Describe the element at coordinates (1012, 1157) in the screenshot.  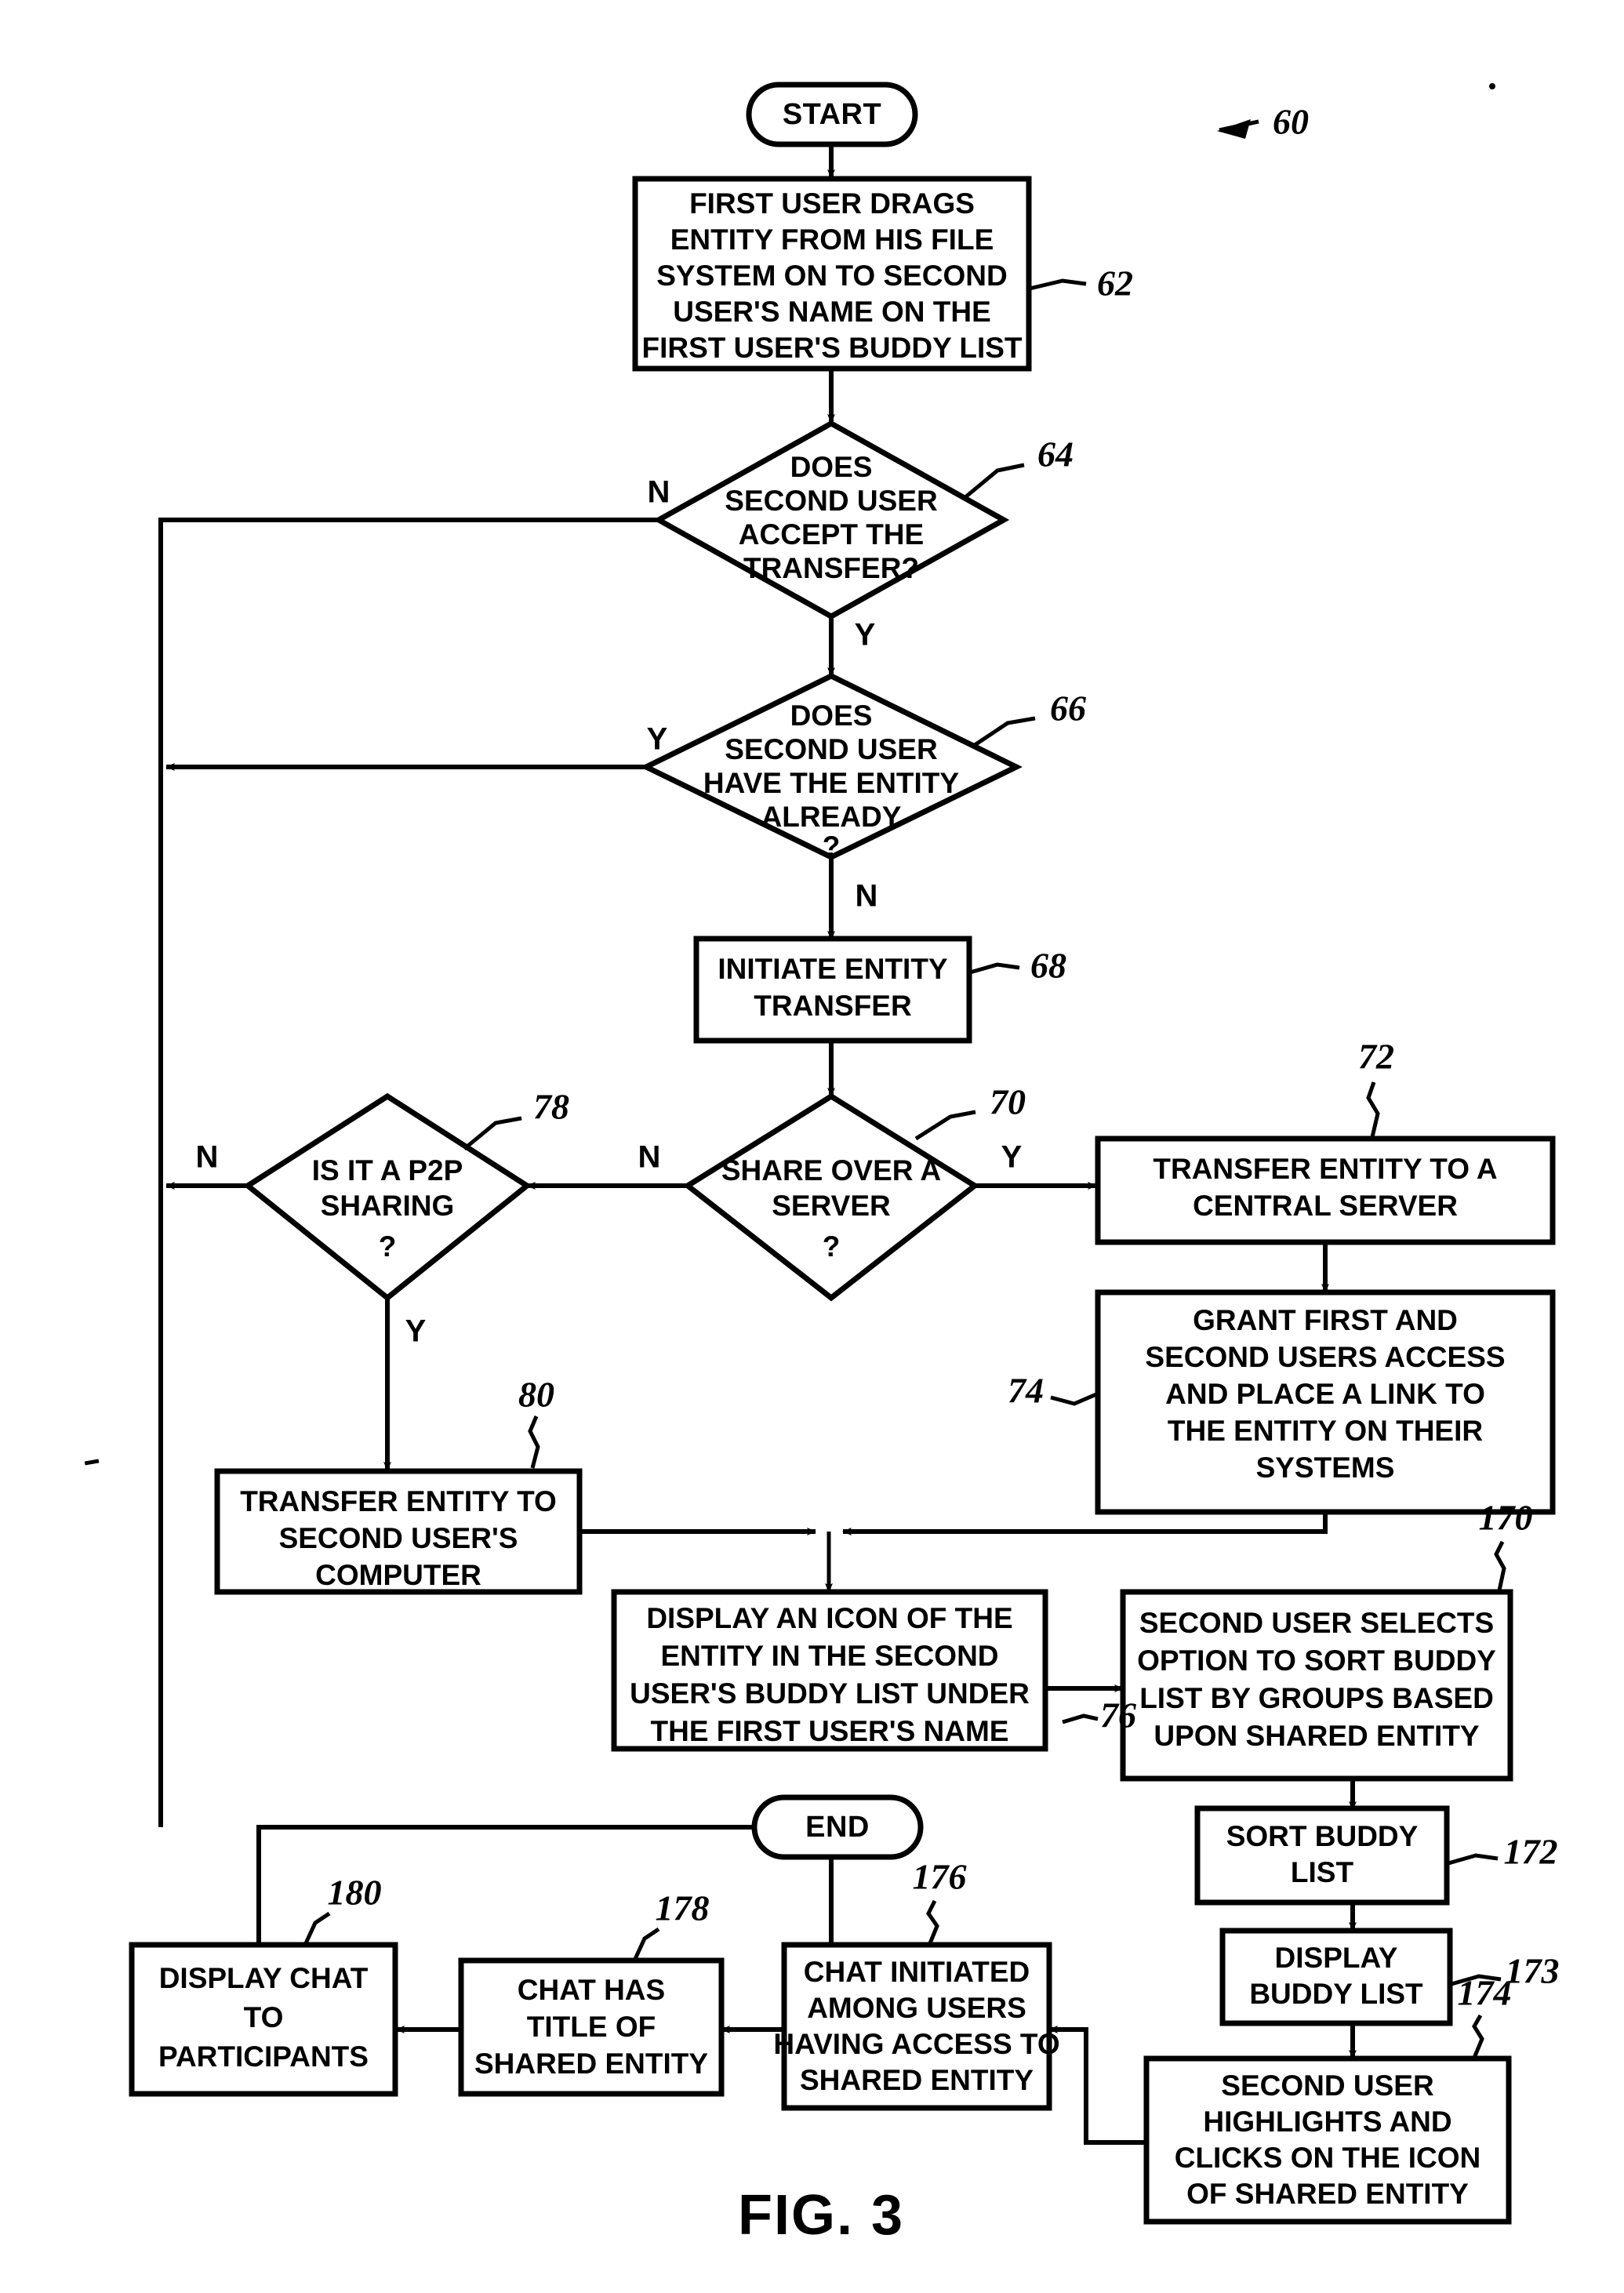
I see `branch-label-70-yes: Y` at that location.